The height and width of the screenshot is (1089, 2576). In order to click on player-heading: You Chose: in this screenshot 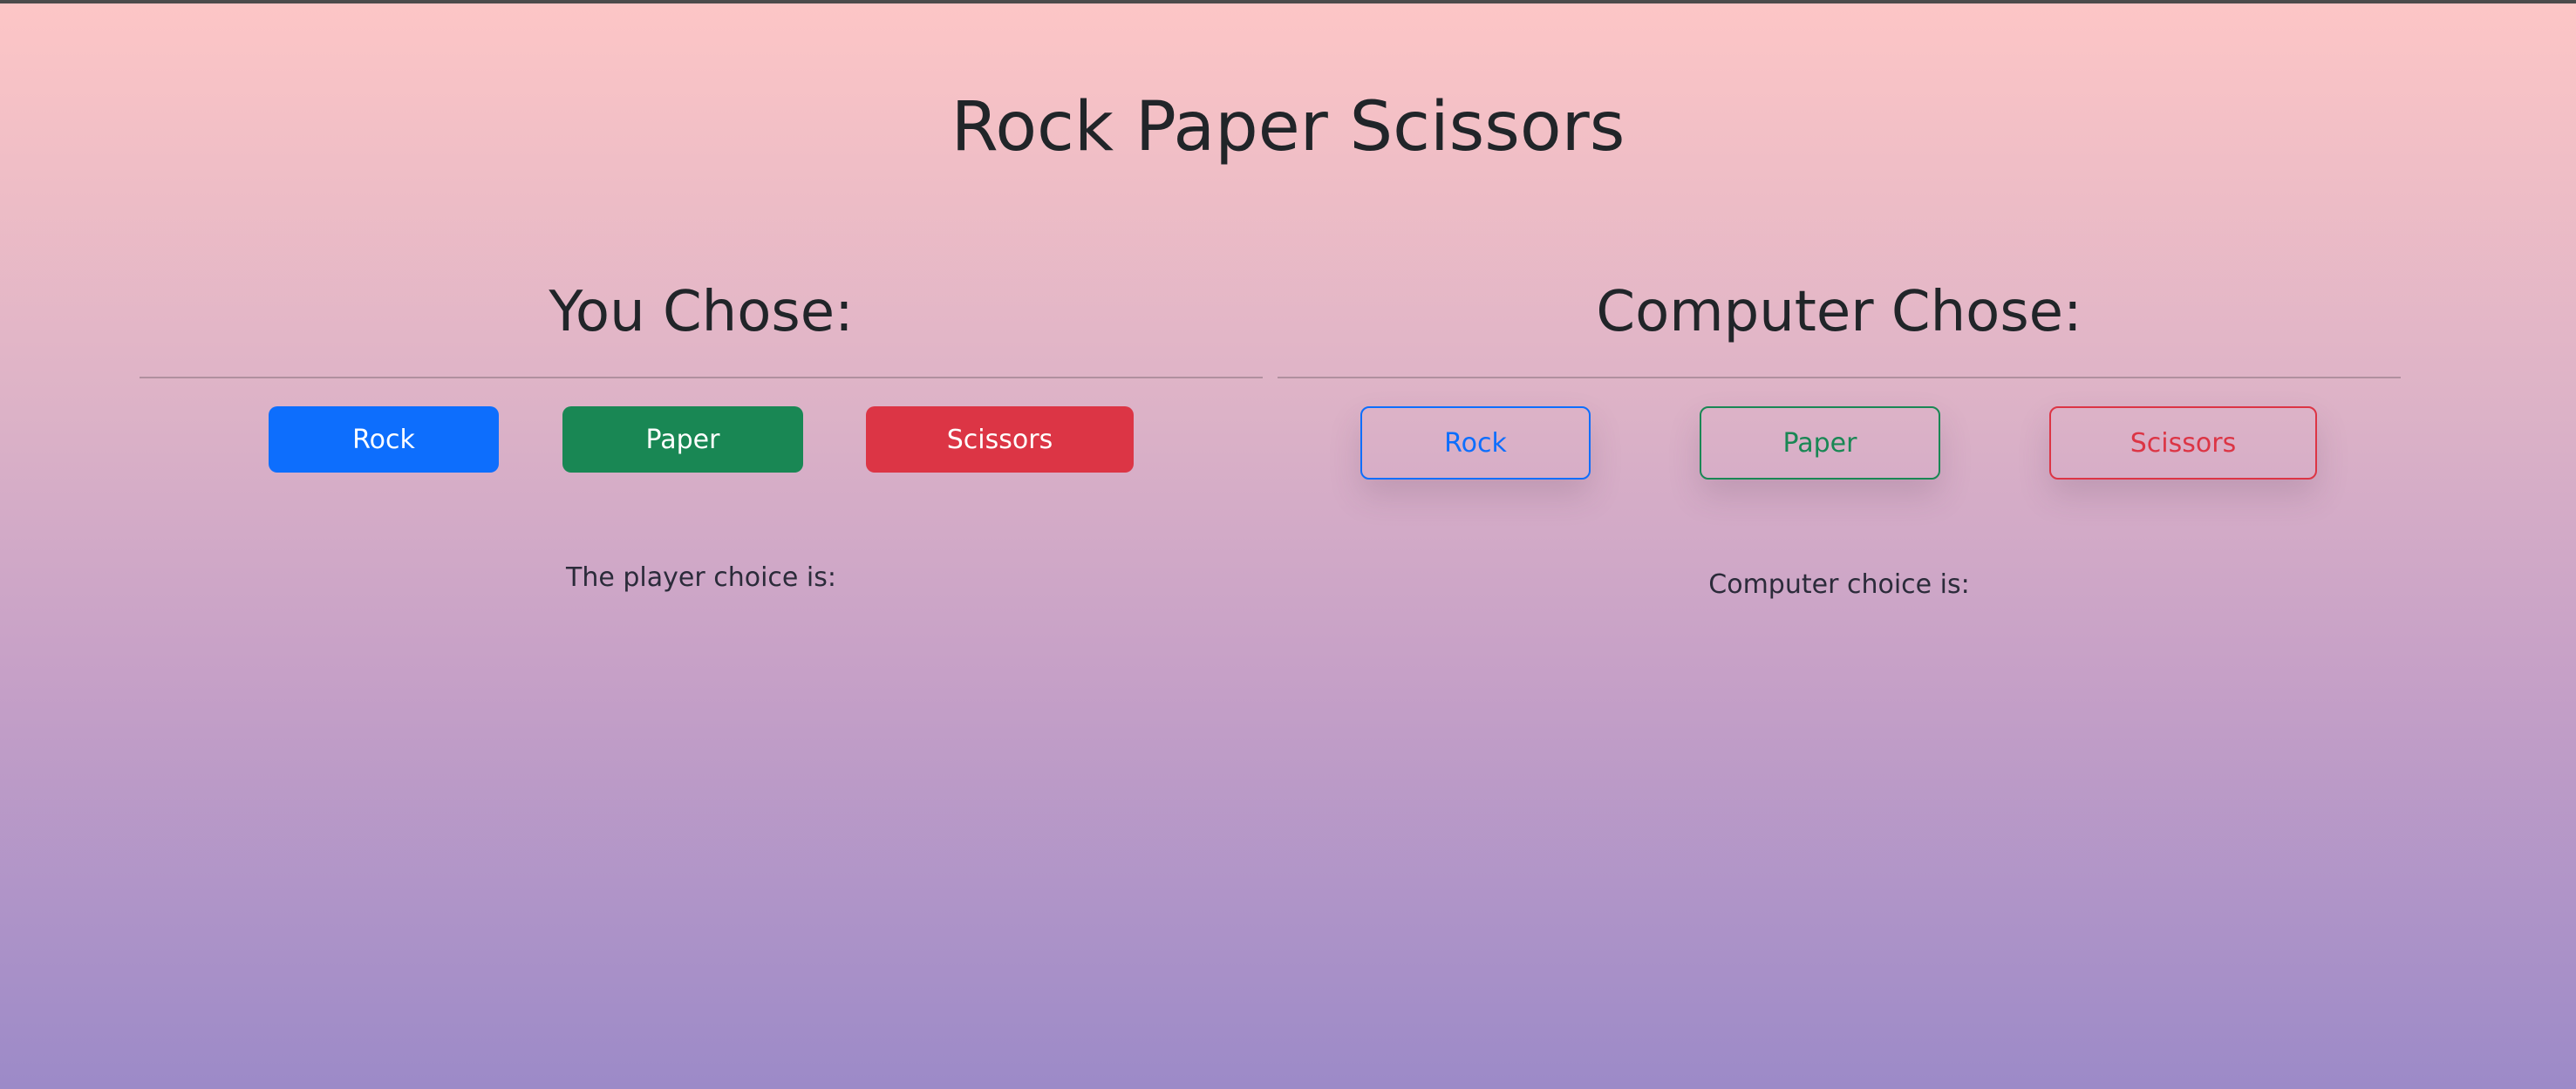, I will do `click(702, 312)`.